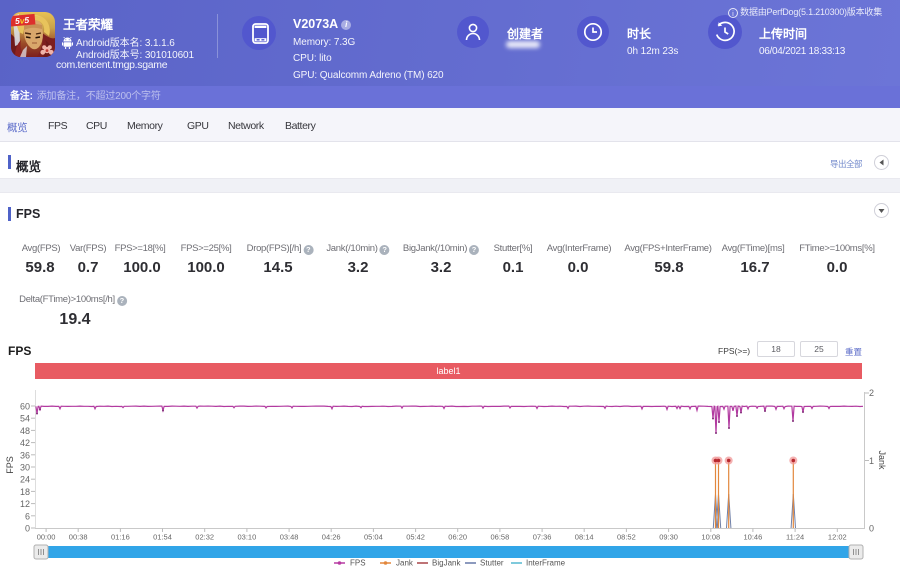  What do you see at coordinates (22, 20) in the screenshot?
I see `svg-text: 5v5` at bounding box center [22, 20].